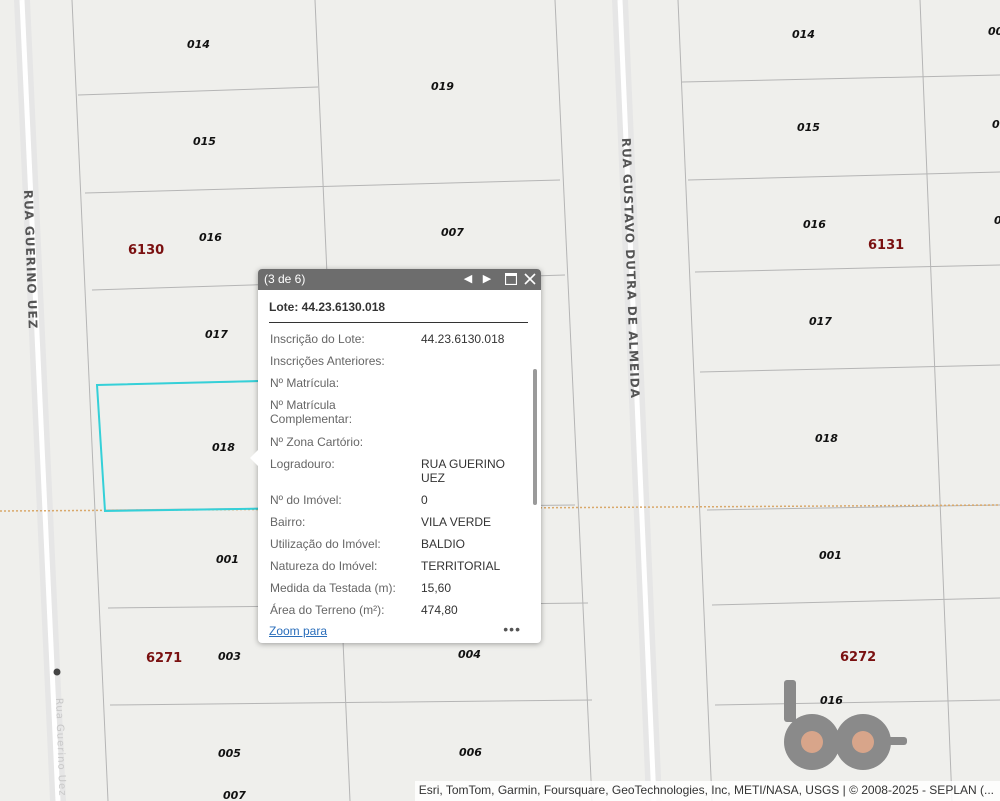  Describe the element at coordinates (468, 279) in the screenshot. I see `triangle-left-icon: ◀` at that location.